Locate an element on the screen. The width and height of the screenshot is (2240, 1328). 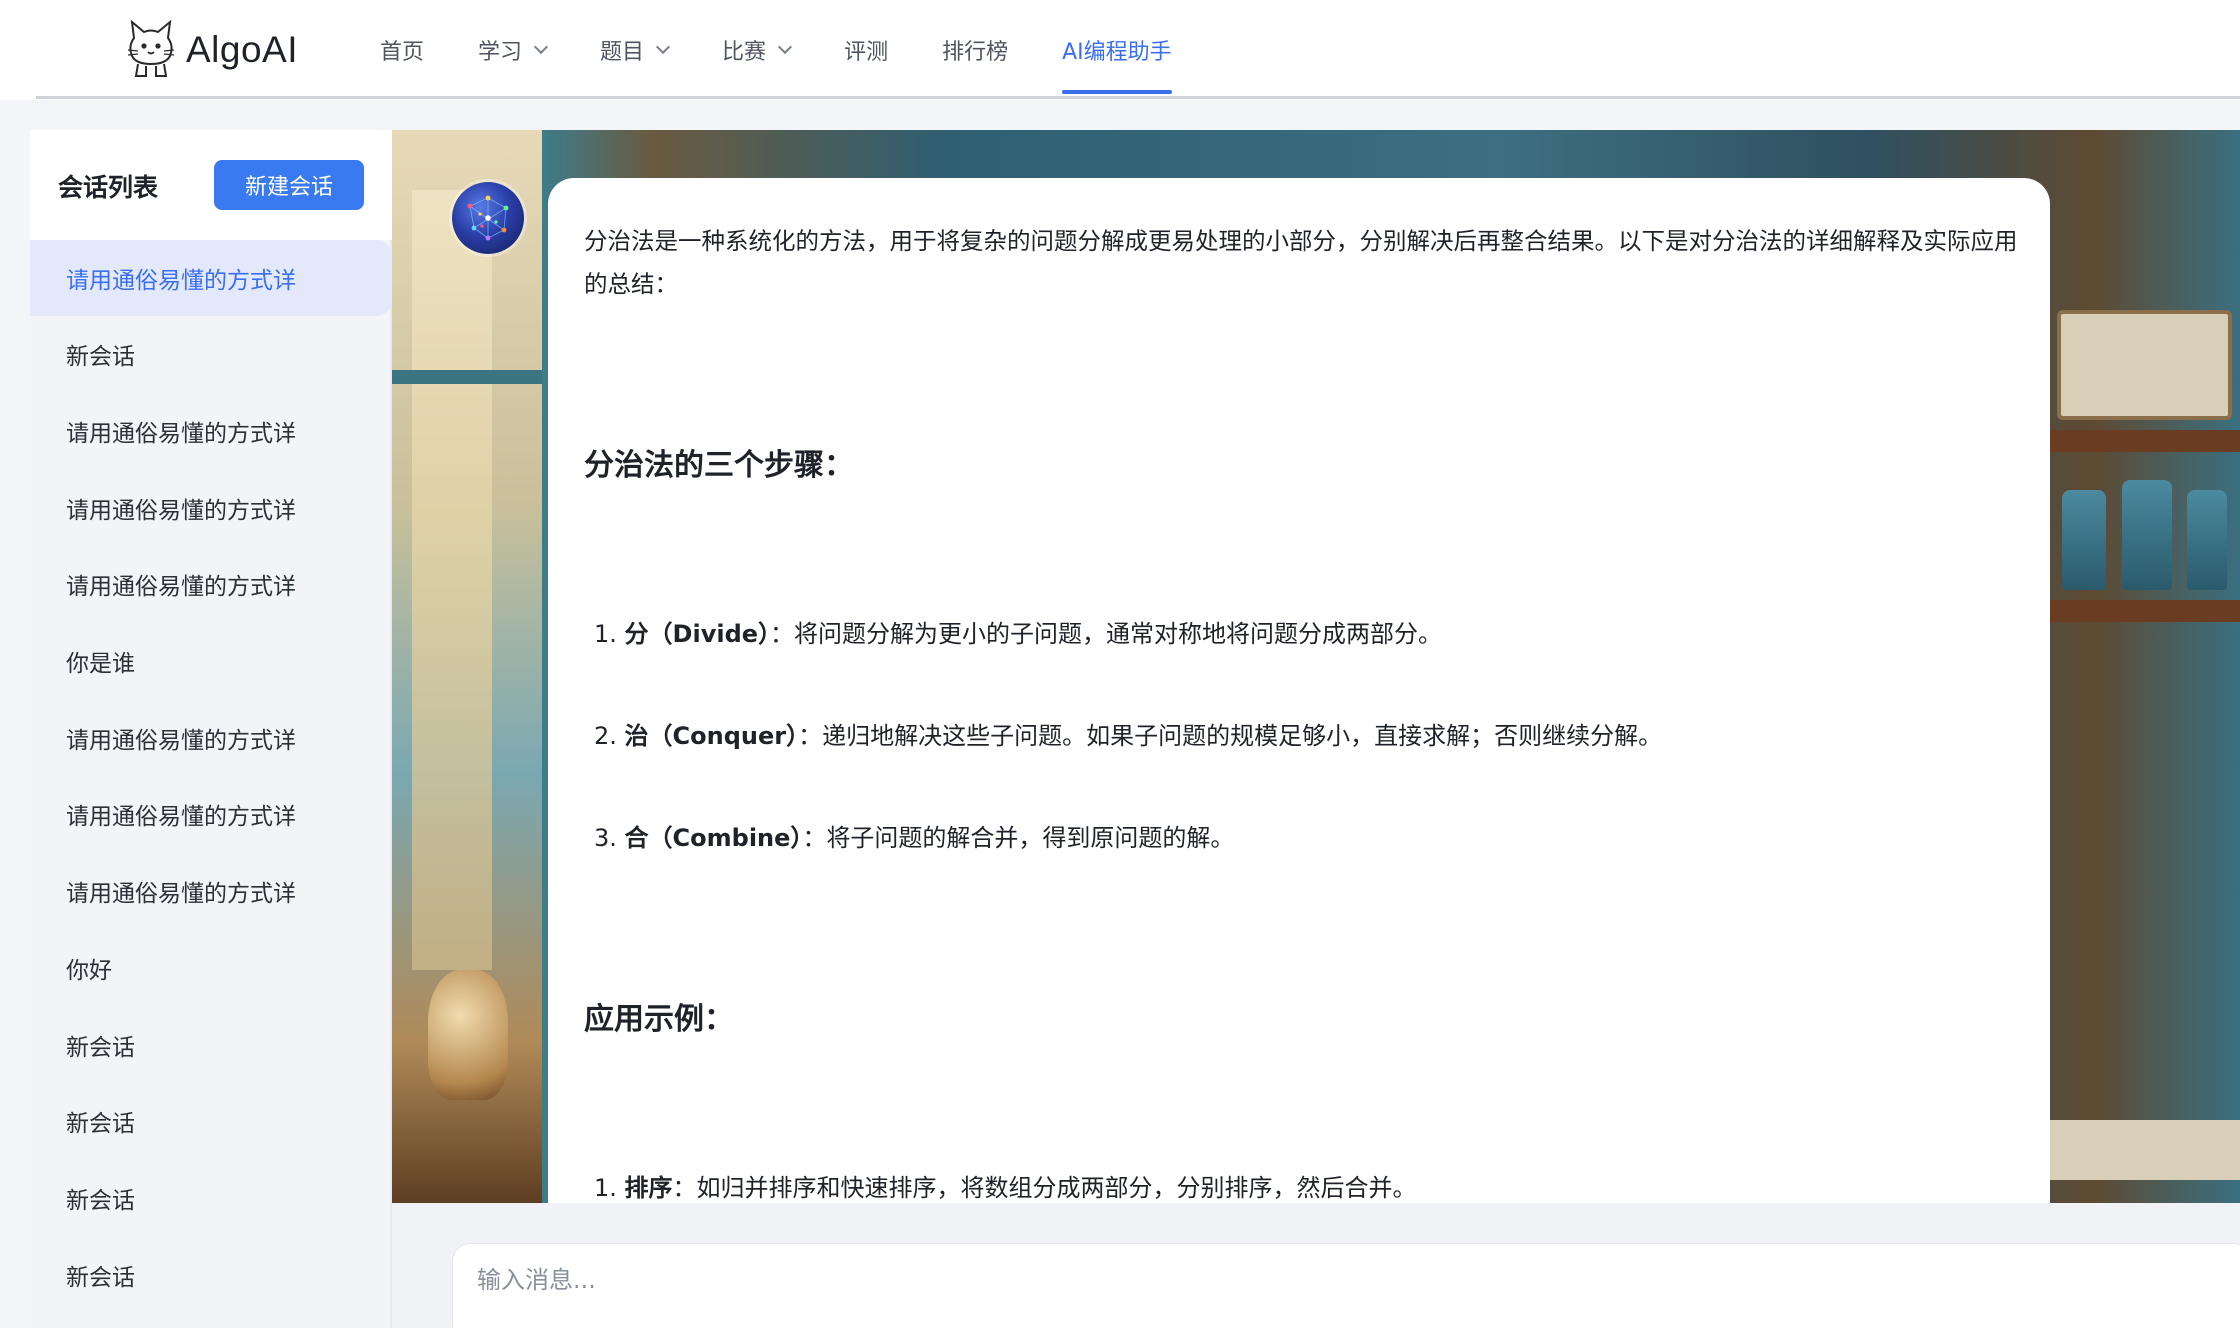
list-desc: ：将子问题的解合并，得到原问题的解。 is located at coordinates (1018, 838).